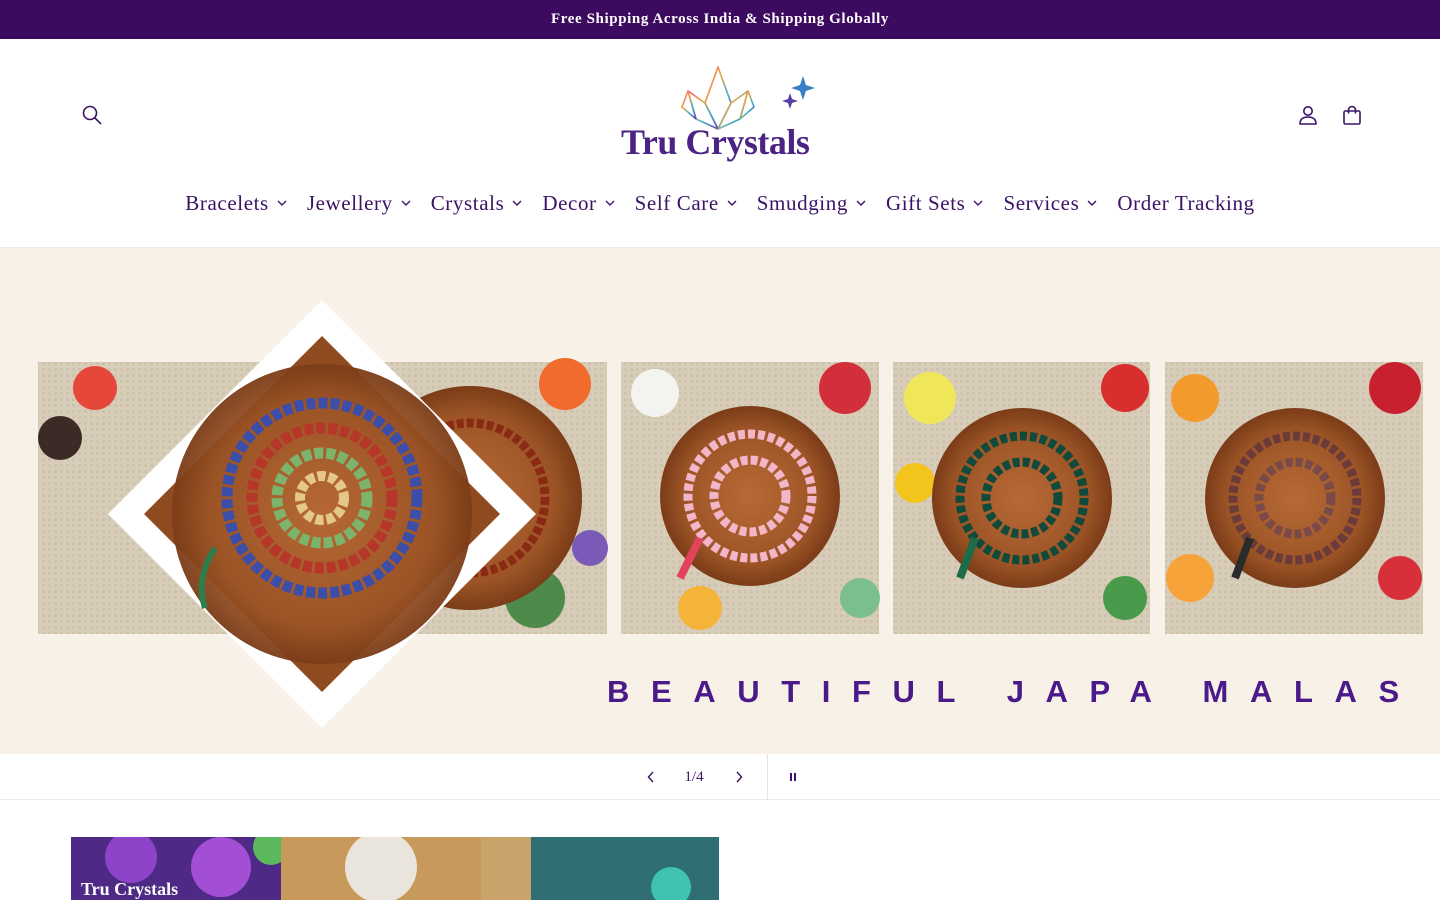 The image size is (1440, 900). I want to click on nav-item-label: Services, so click(1041, 202).